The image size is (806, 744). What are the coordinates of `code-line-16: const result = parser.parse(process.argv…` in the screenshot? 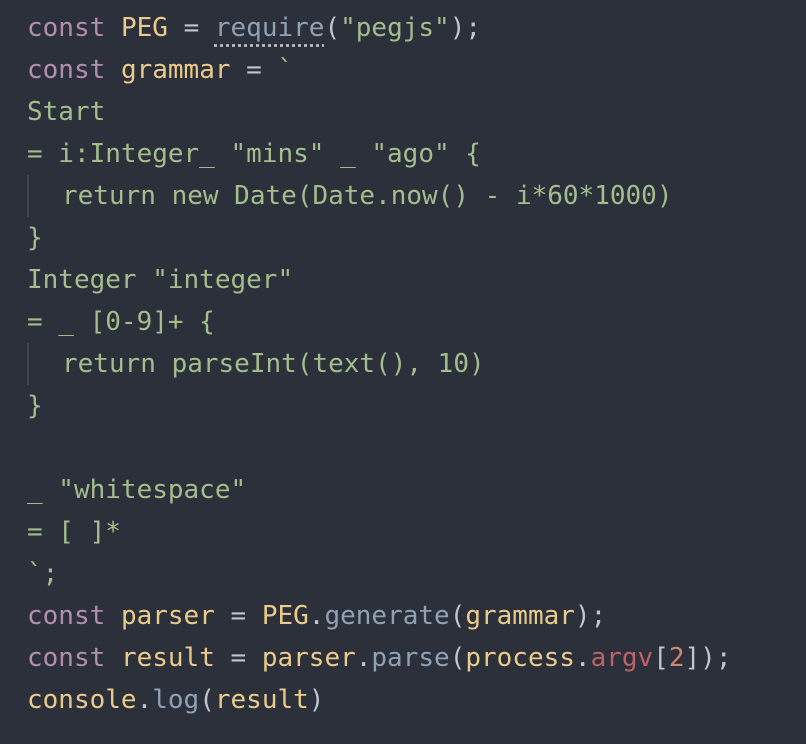 It's located at (403, 658).